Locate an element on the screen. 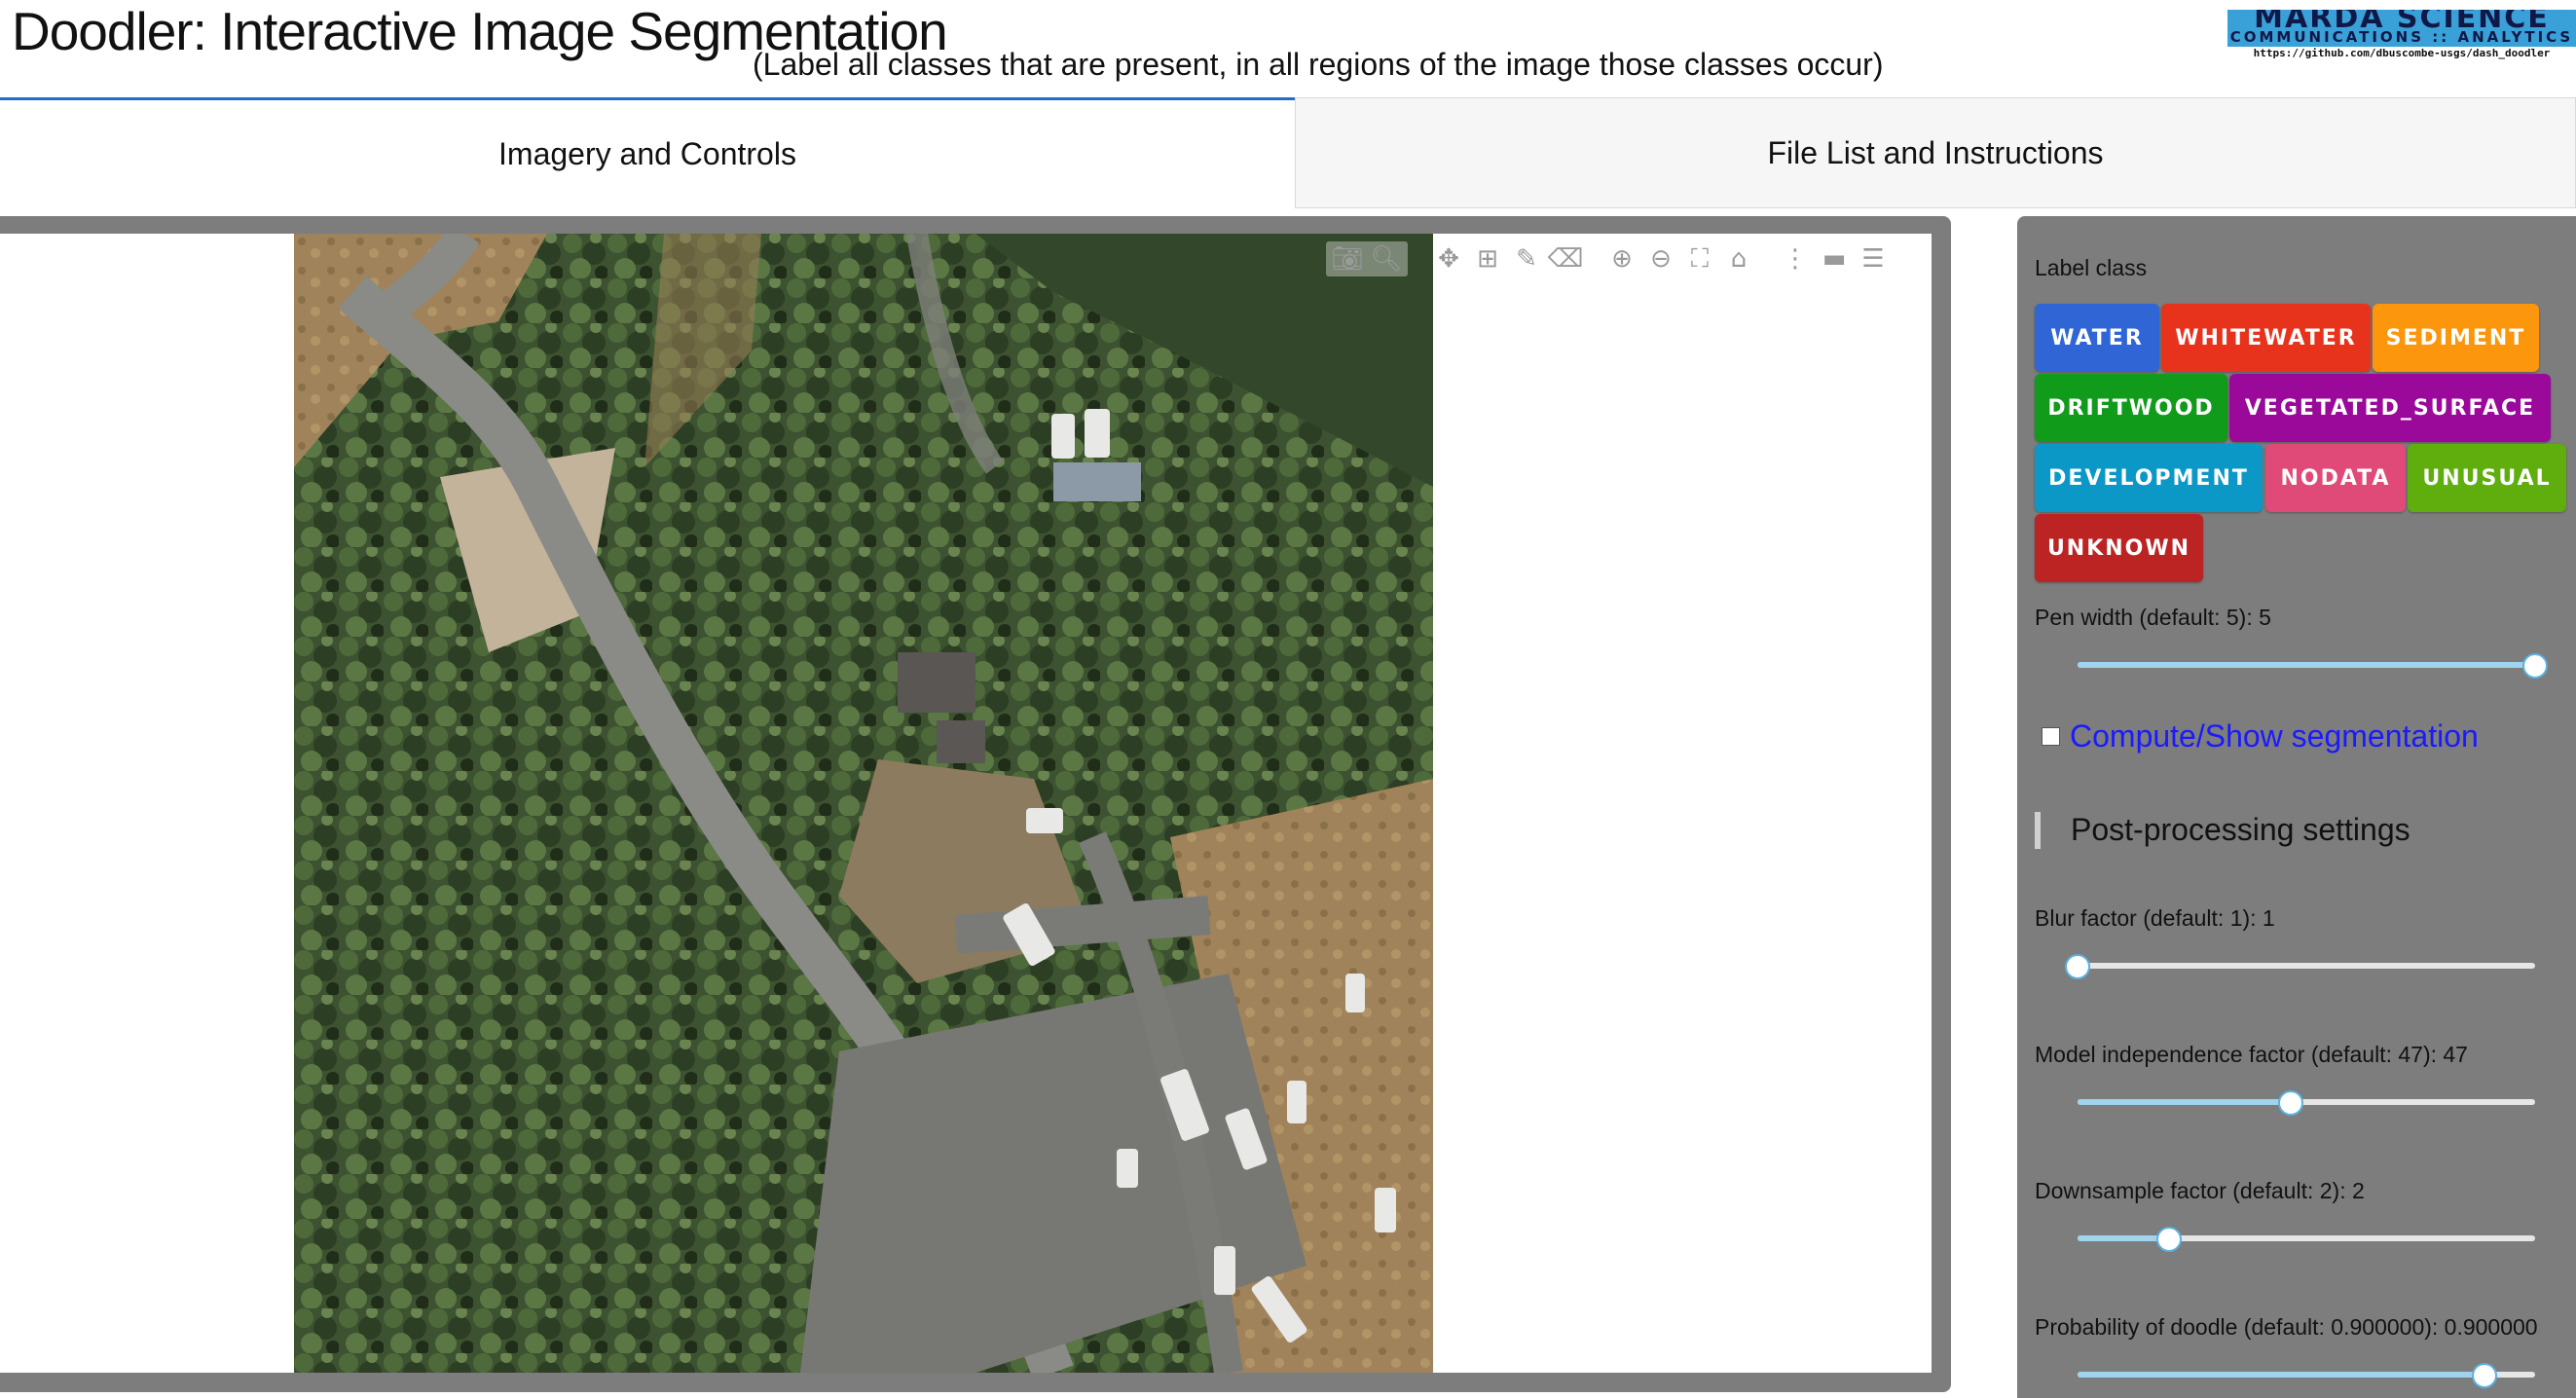  class-button-development: DEVELOPMENT is located at coordinates (2149, 478).